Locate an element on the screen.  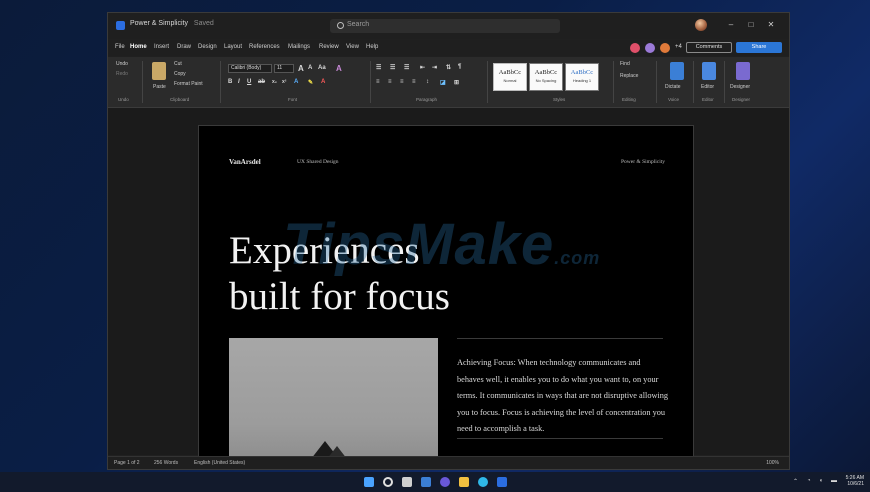
tab-file: File is located at coordinates (120, 47).